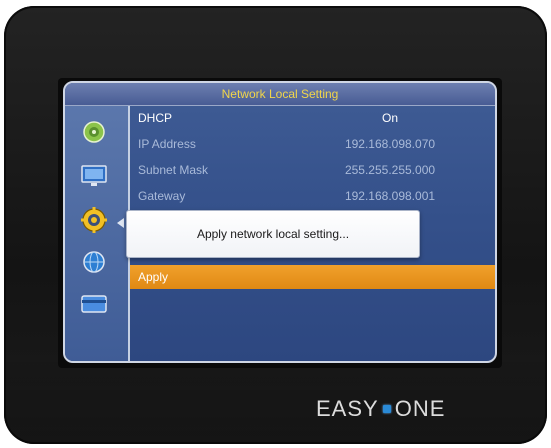 Image resolution: width=551 pixels, height=448 pixels. I want to click on card-icon, so click(94, 304).